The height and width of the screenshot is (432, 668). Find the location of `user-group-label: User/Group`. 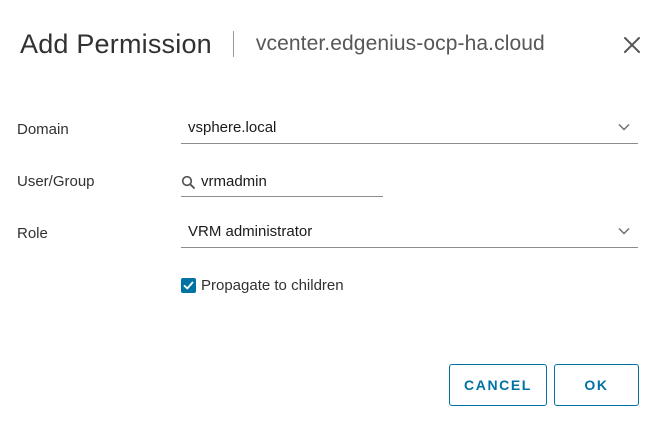

user-group-label: User/Group is located at coordinates (56, 181).